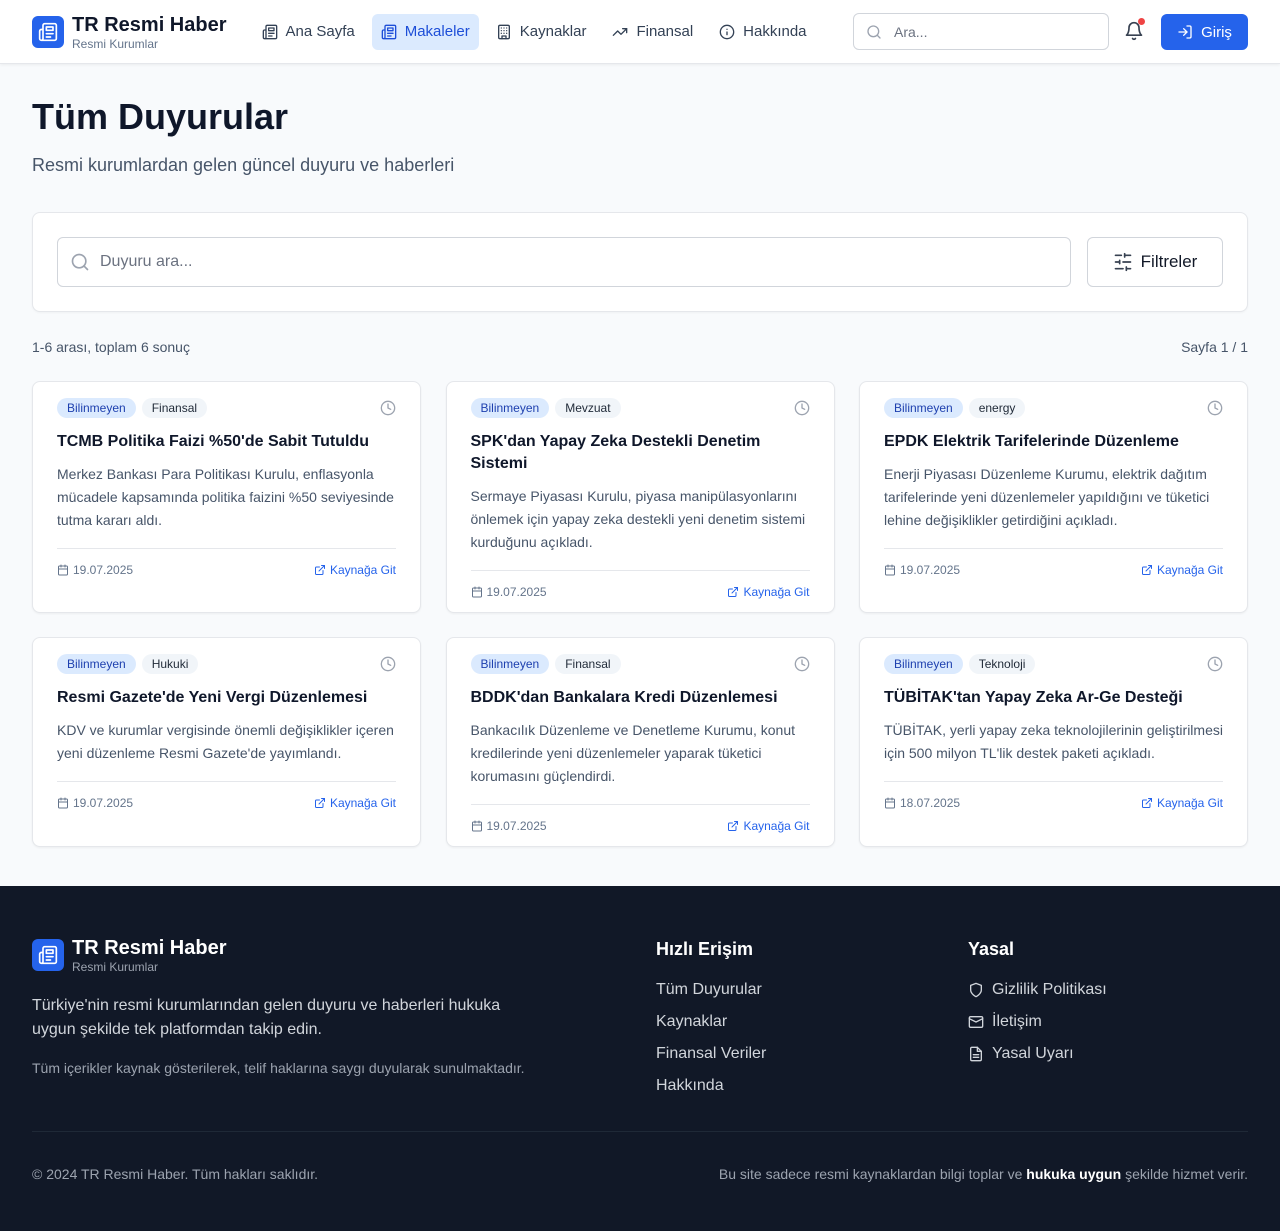 The height and width of the screenshot is (1231, 1280). What do you see at coordinates (997, 408) in the screenshot?
I see `category-badge: energy` at bounding box center [997, 408].